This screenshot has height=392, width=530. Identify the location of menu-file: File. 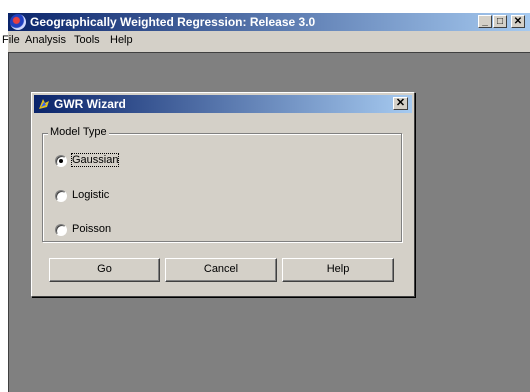
(11, 40).